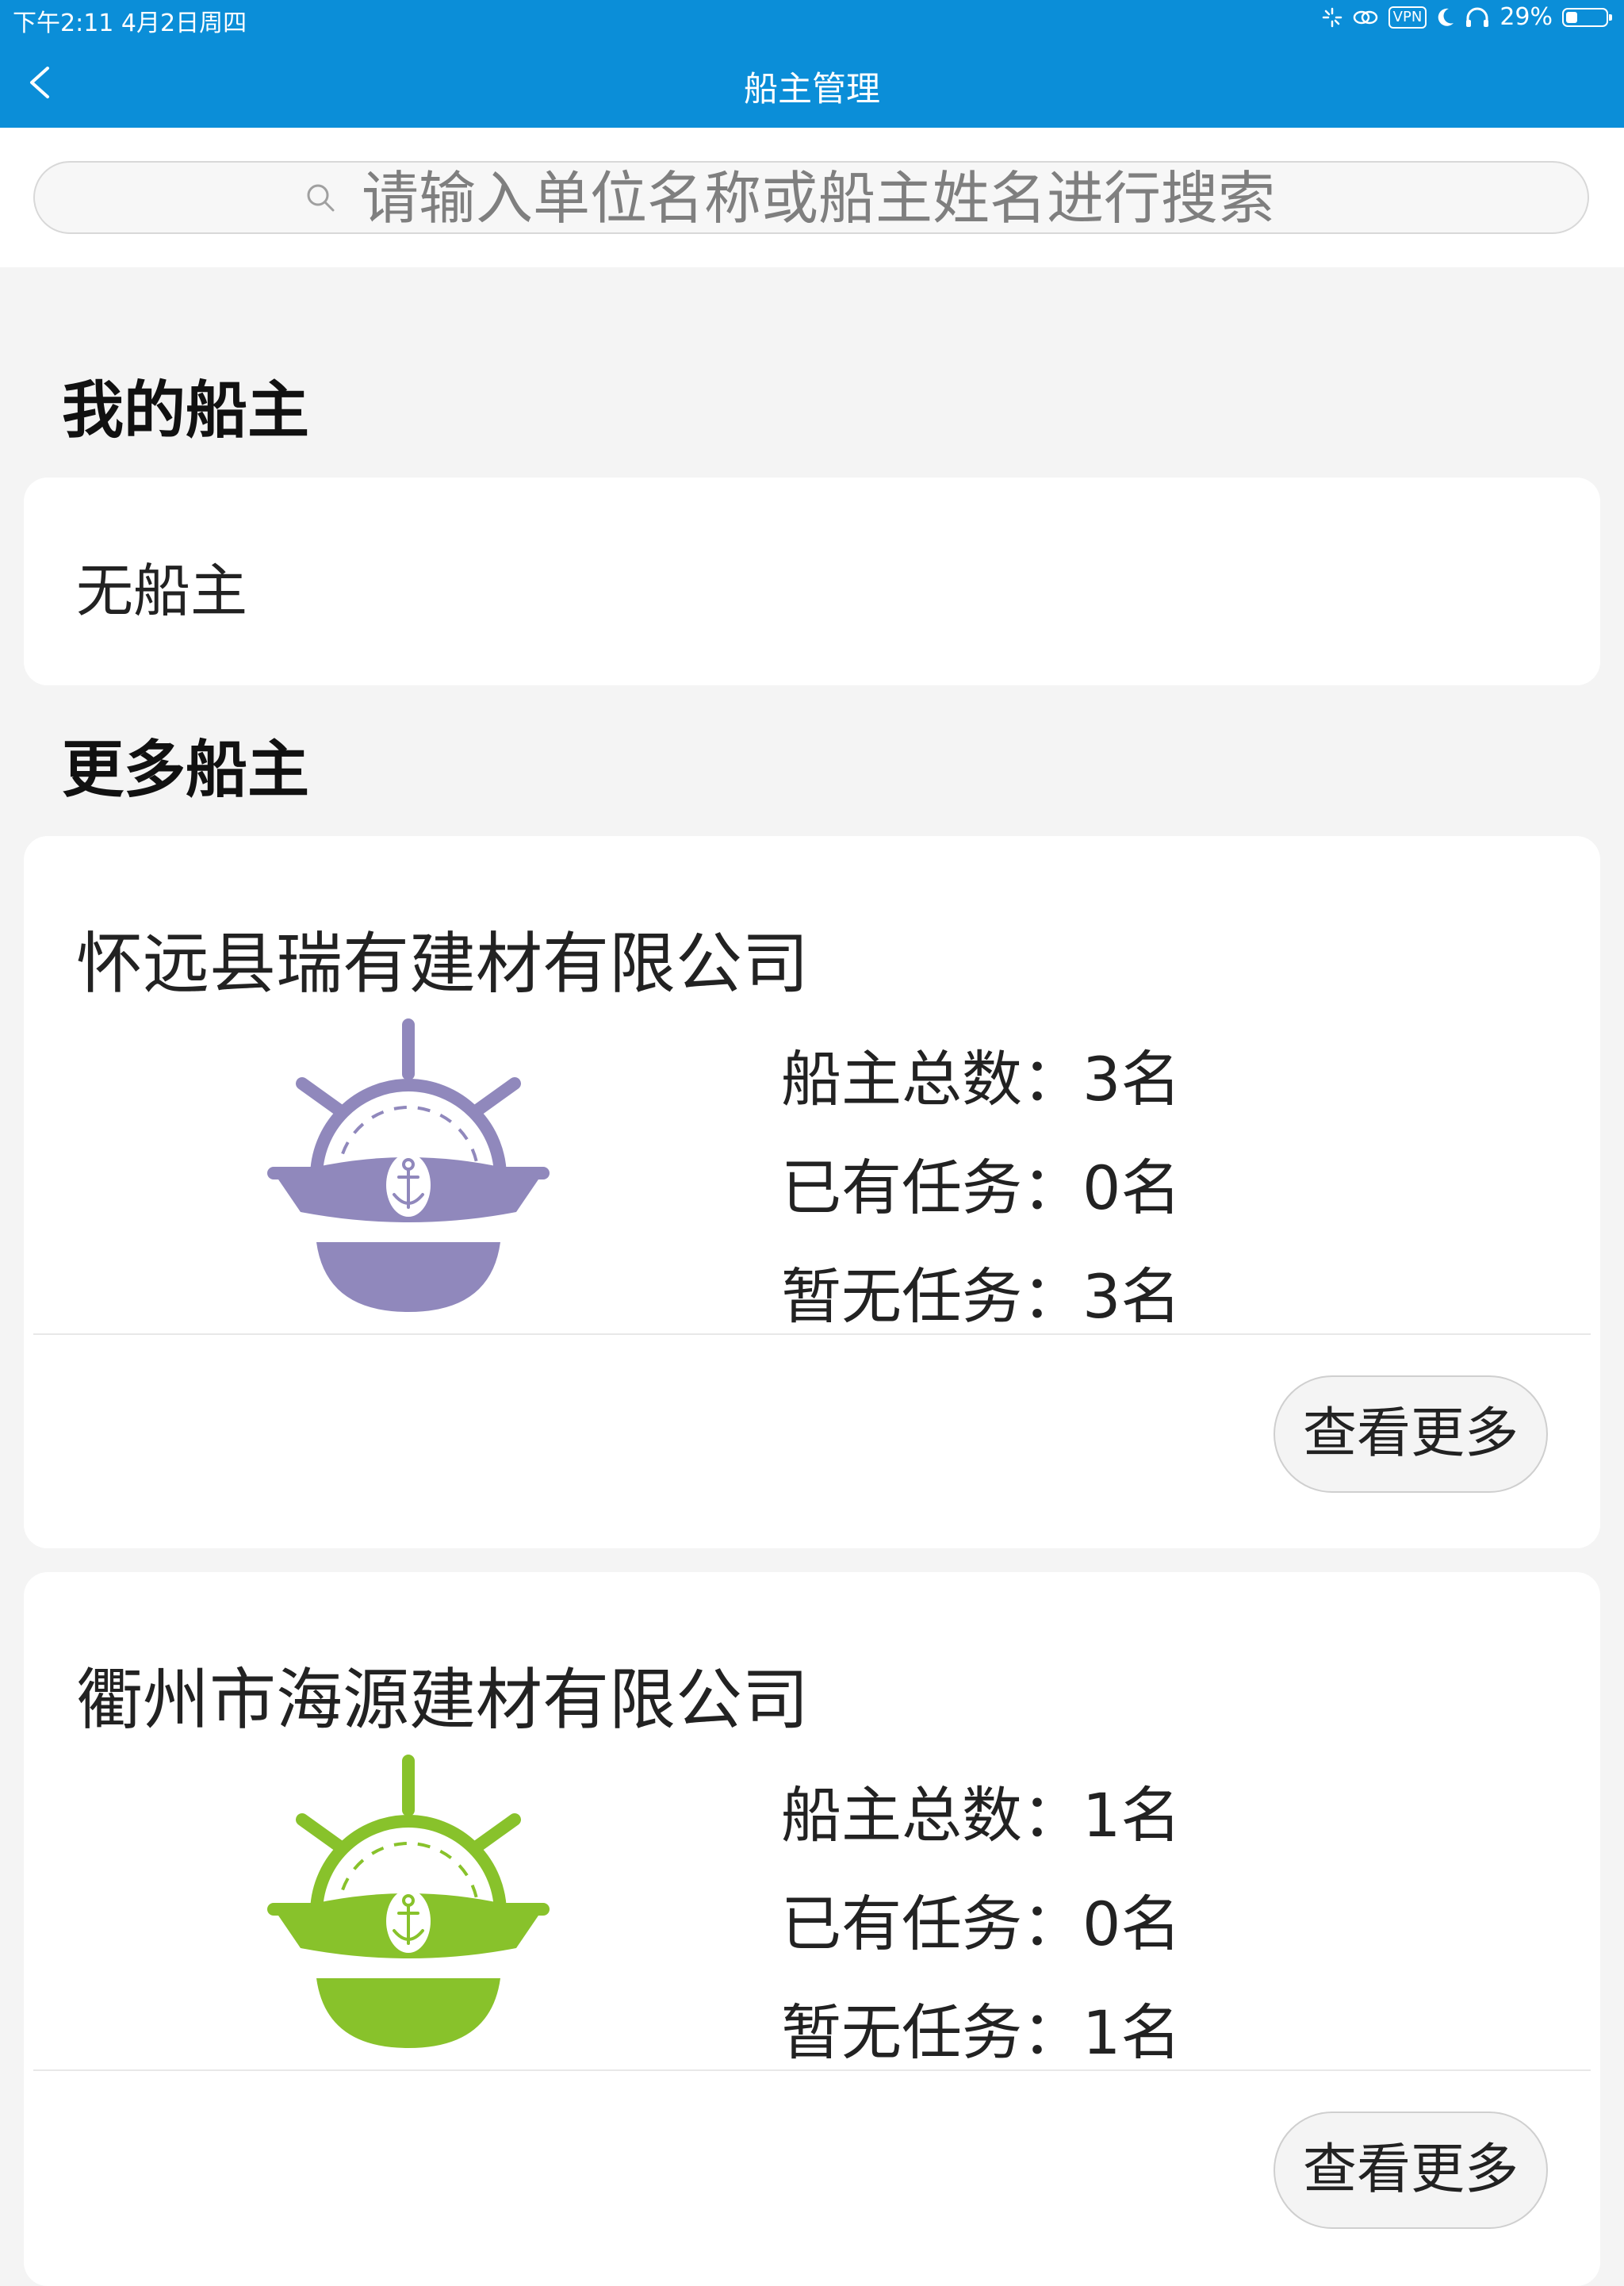  I want to click on nav-bar: 船主管理, so click(812, 84).